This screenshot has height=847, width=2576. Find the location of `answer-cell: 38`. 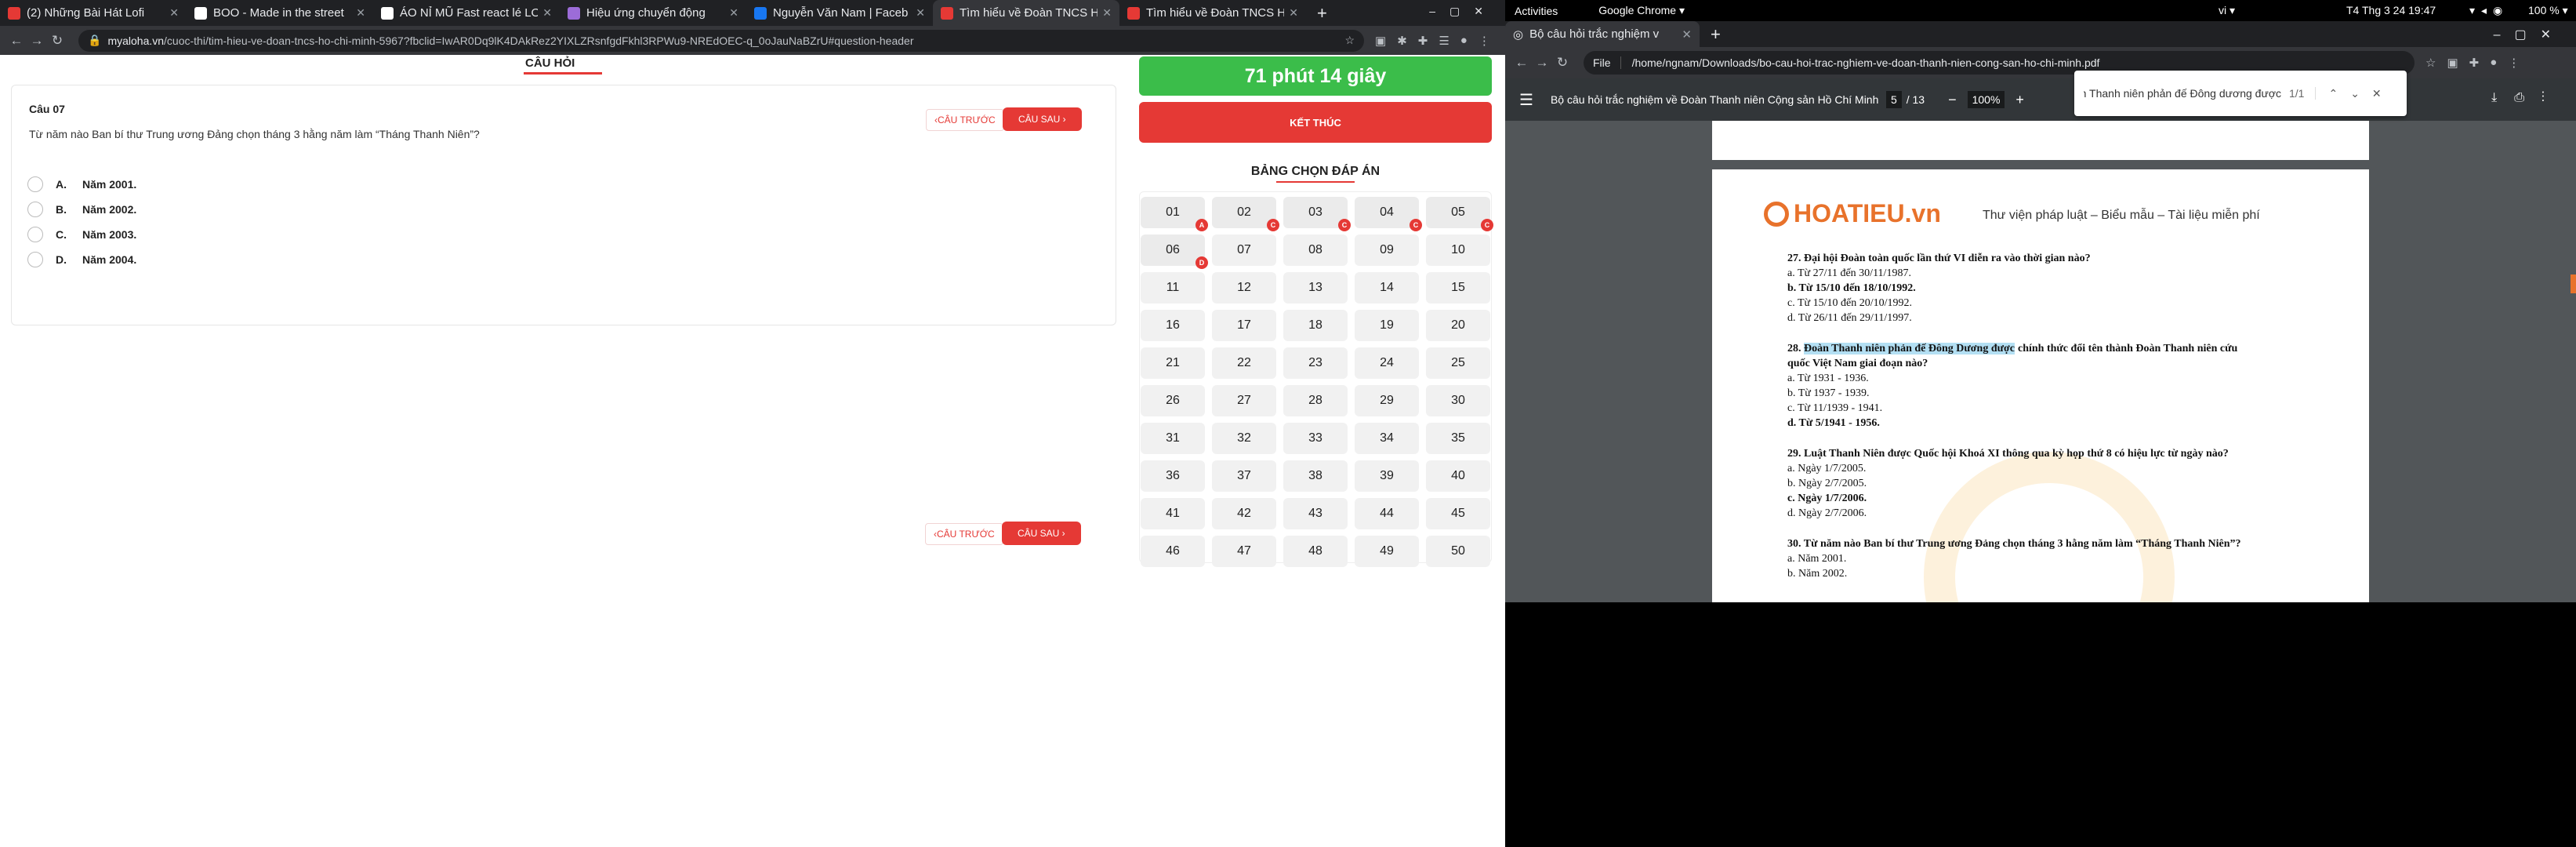

answer-cell: 38 is located at coordinates (1316, 476).